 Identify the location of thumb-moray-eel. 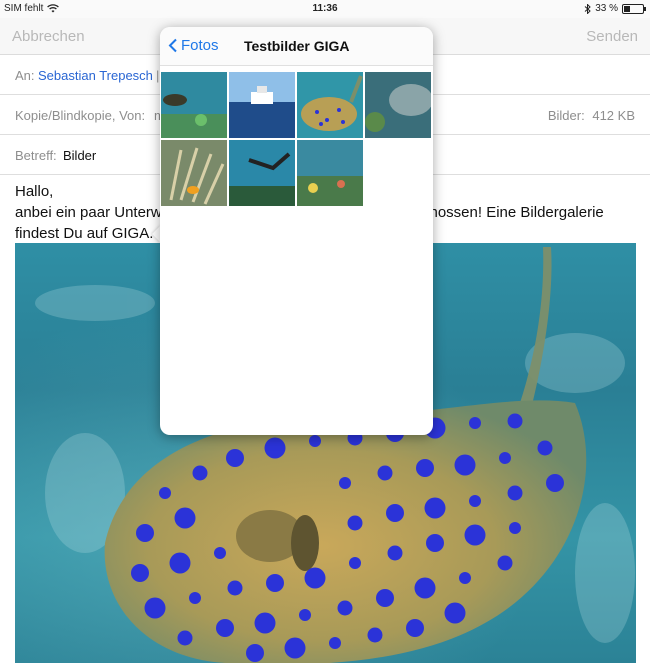
(398, 105).